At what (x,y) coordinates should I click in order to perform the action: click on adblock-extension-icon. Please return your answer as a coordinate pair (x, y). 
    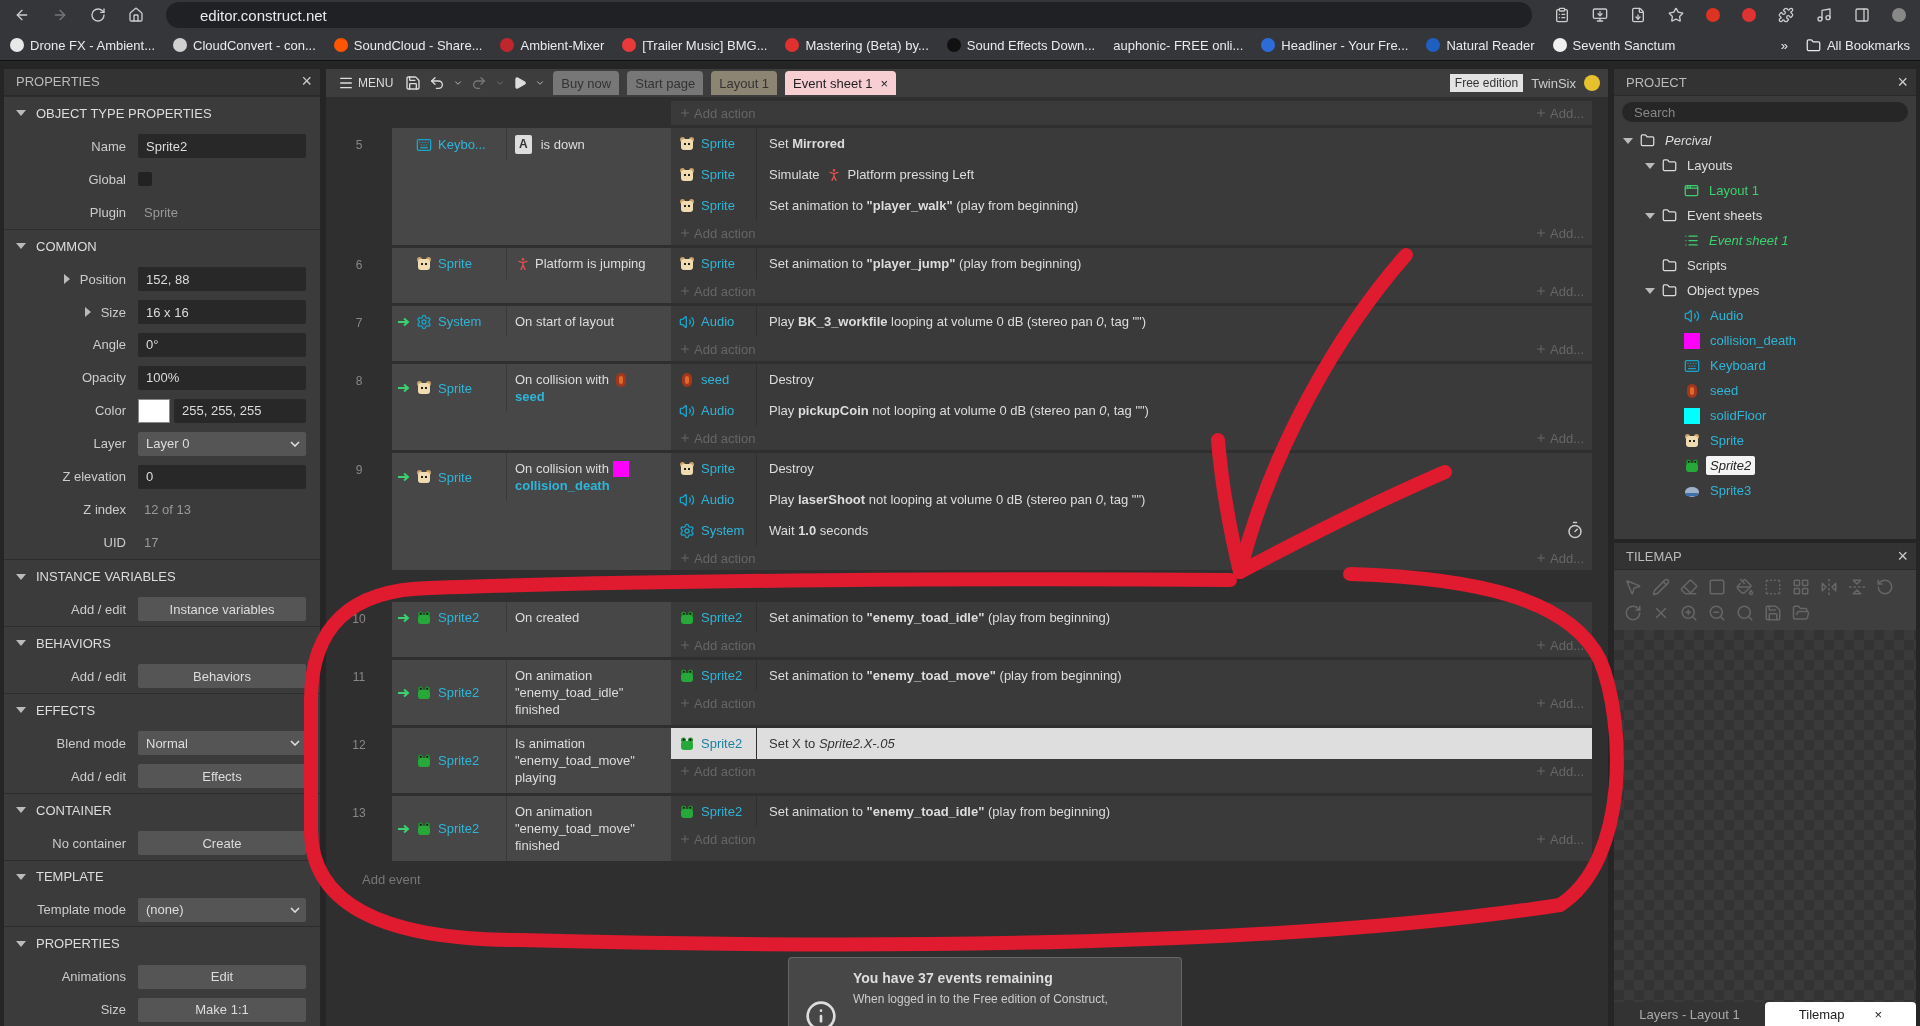
    Looking at the image, I should click on (1749, 15).